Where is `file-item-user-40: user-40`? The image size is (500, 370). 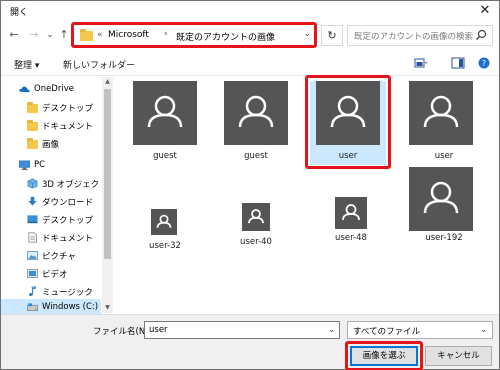
file-item-user-40: user-40 is located at coordinates (256, 222).